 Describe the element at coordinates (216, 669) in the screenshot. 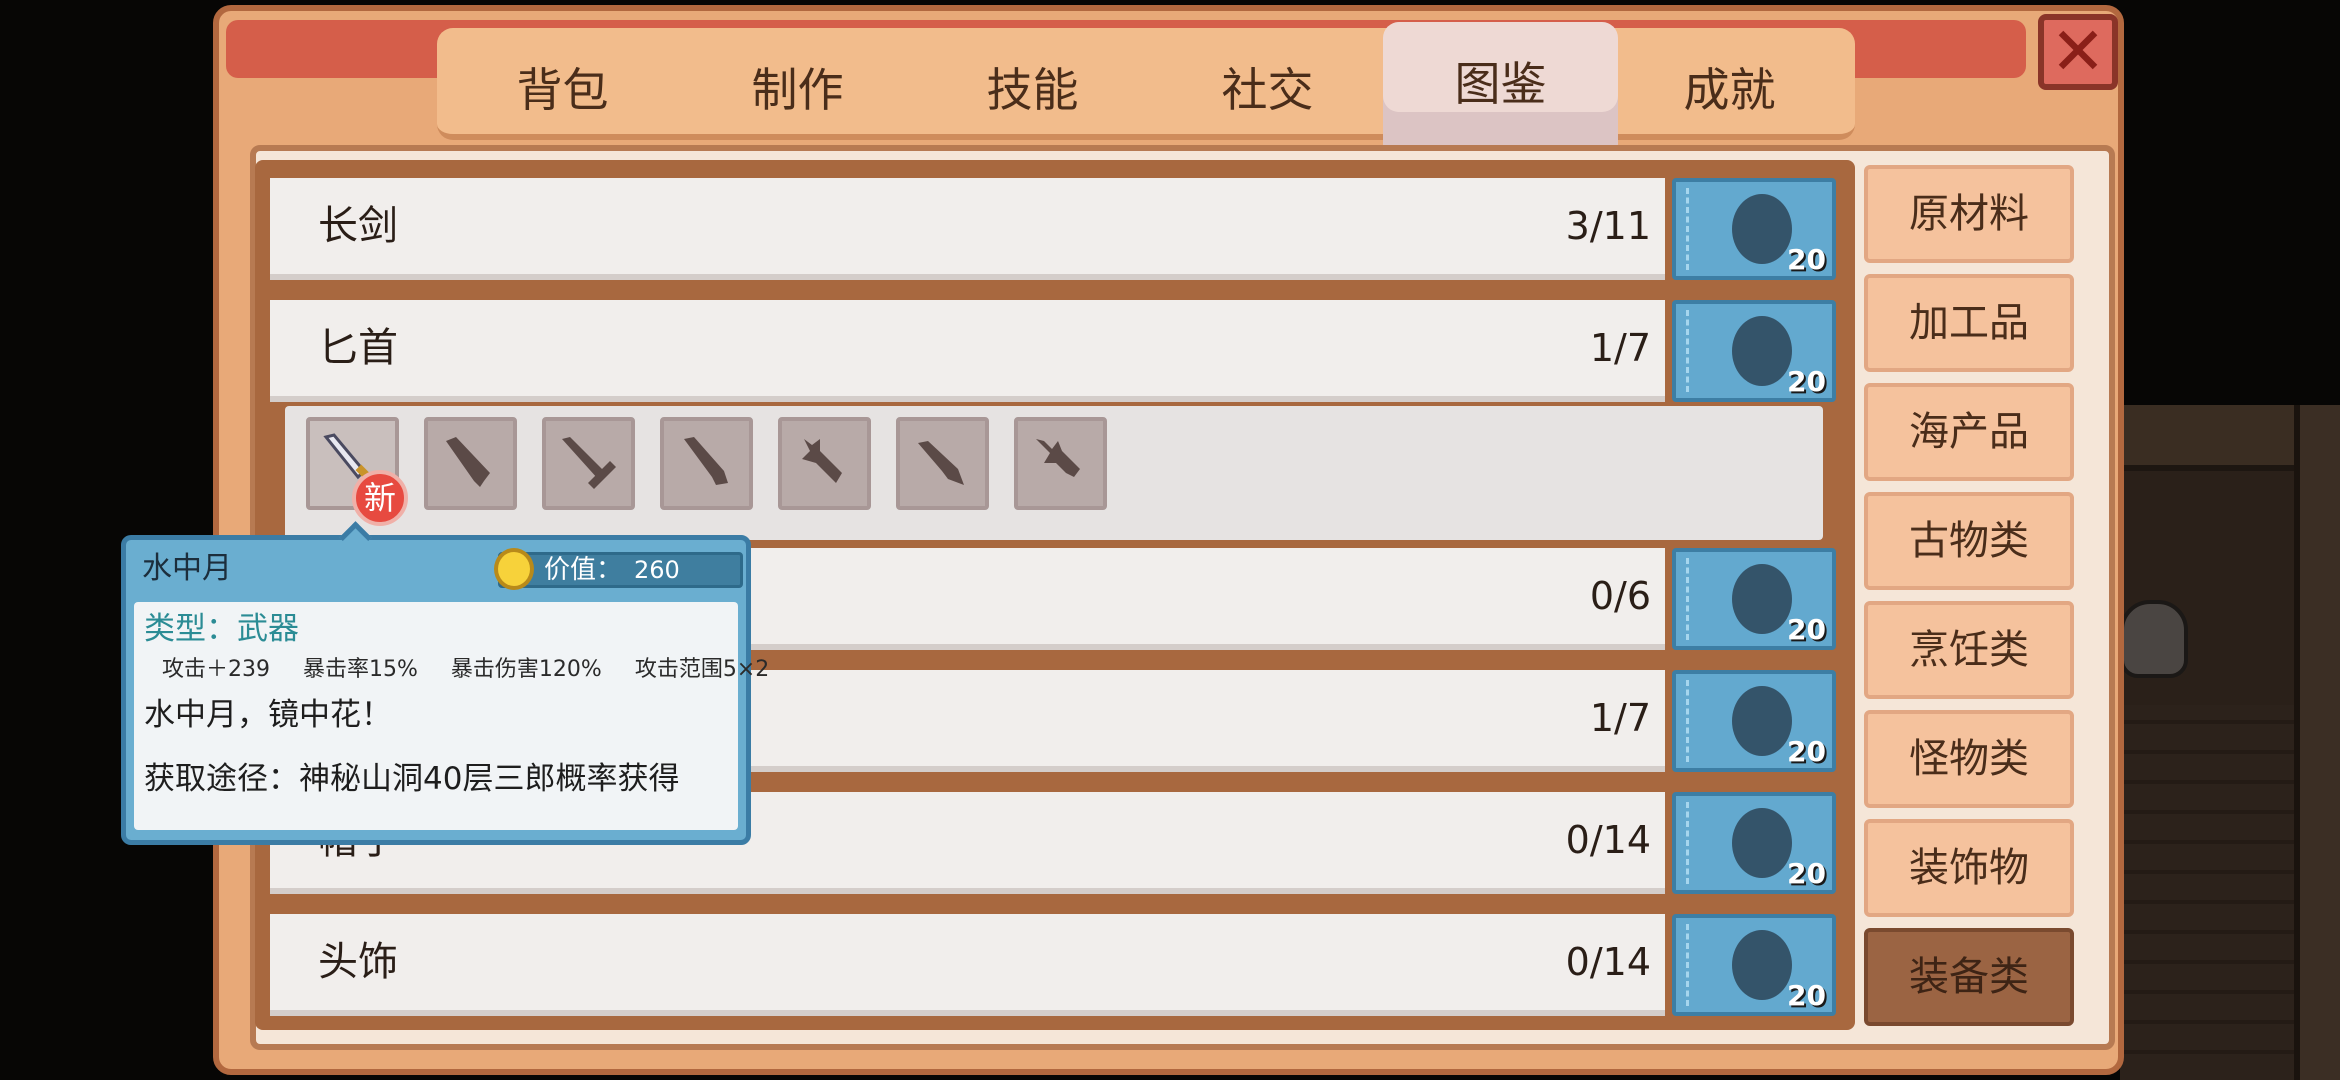

I see `stat-attack: 攻击＋239` at that location.